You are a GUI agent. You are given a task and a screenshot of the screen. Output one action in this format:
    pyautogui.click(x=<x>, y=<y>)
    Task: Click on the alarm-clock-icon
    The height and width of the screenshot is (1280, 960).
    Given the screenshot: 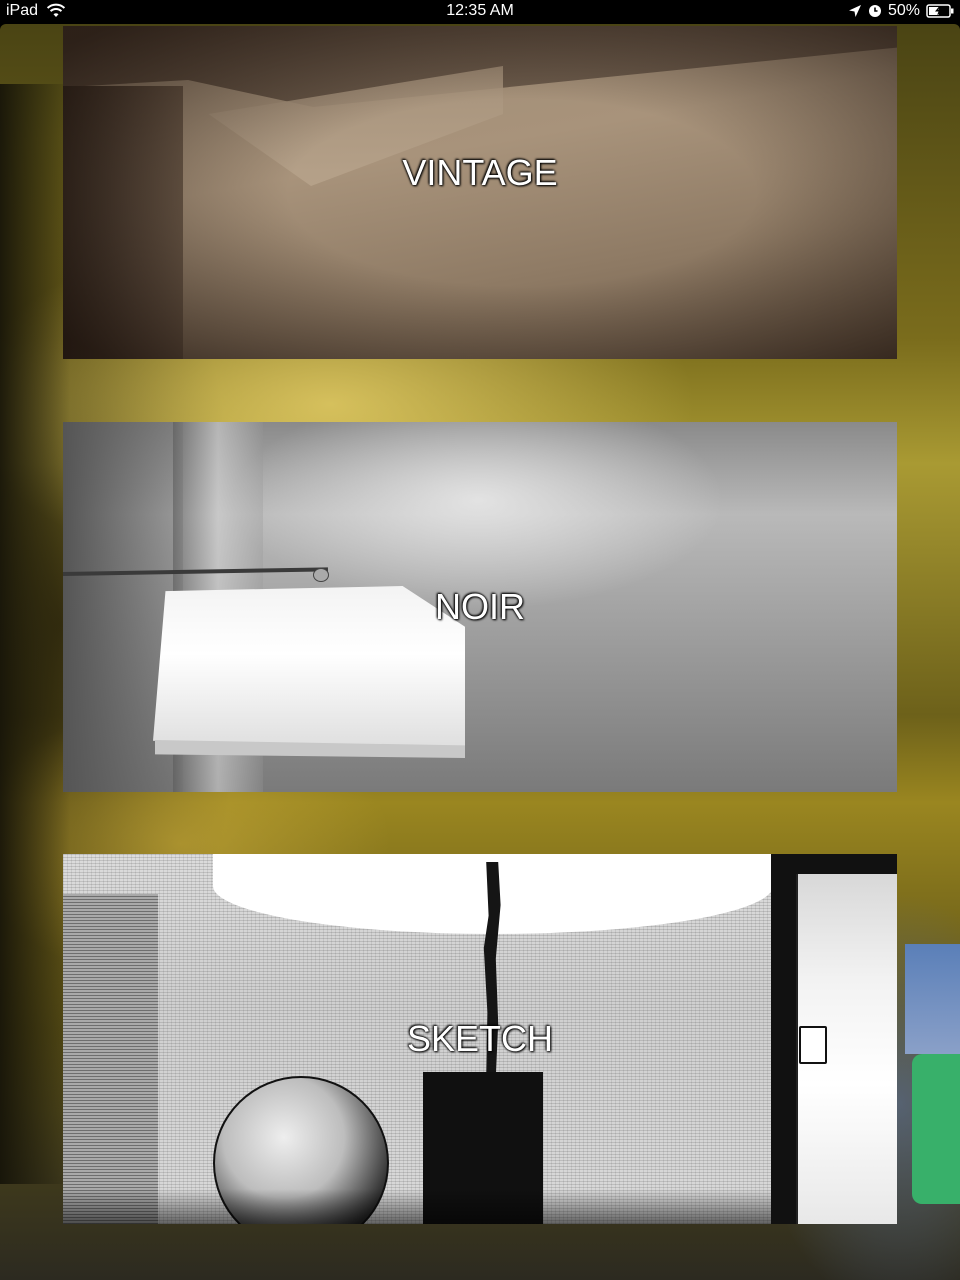 What is the action you would take?
    pyautogui.click(x=875, y=11)
    